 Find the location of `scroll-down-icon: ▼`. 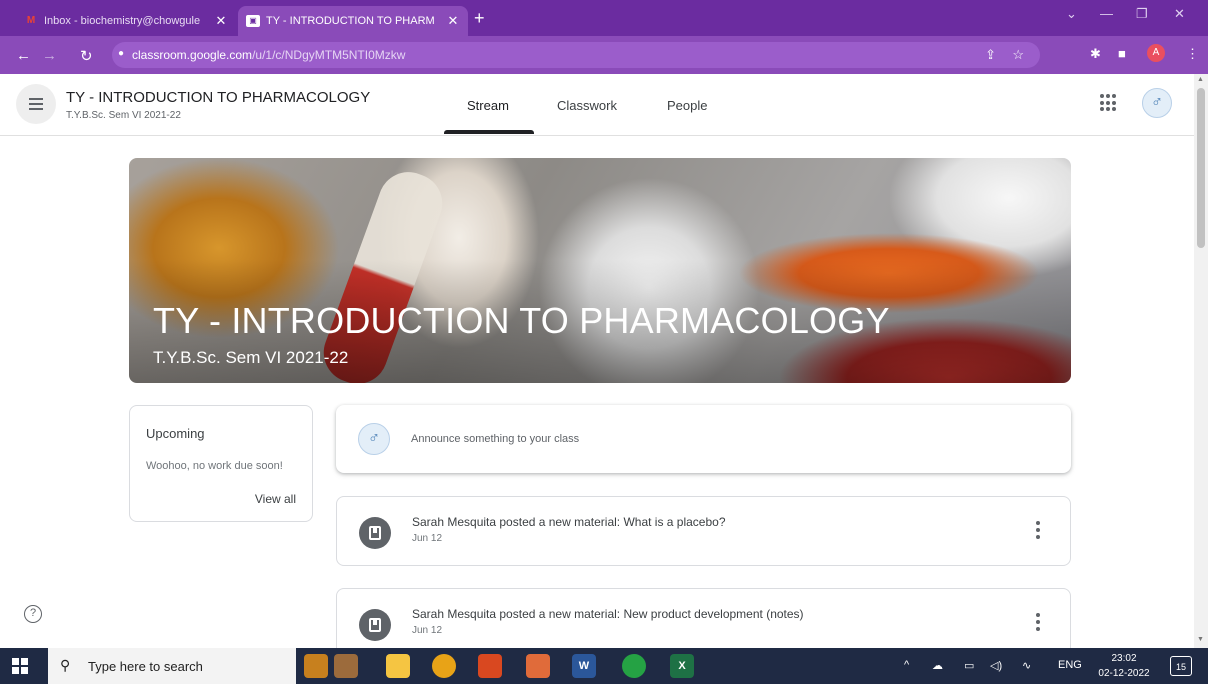

scroll-down-icon: ▼ is located at coordinates (1200, 639).